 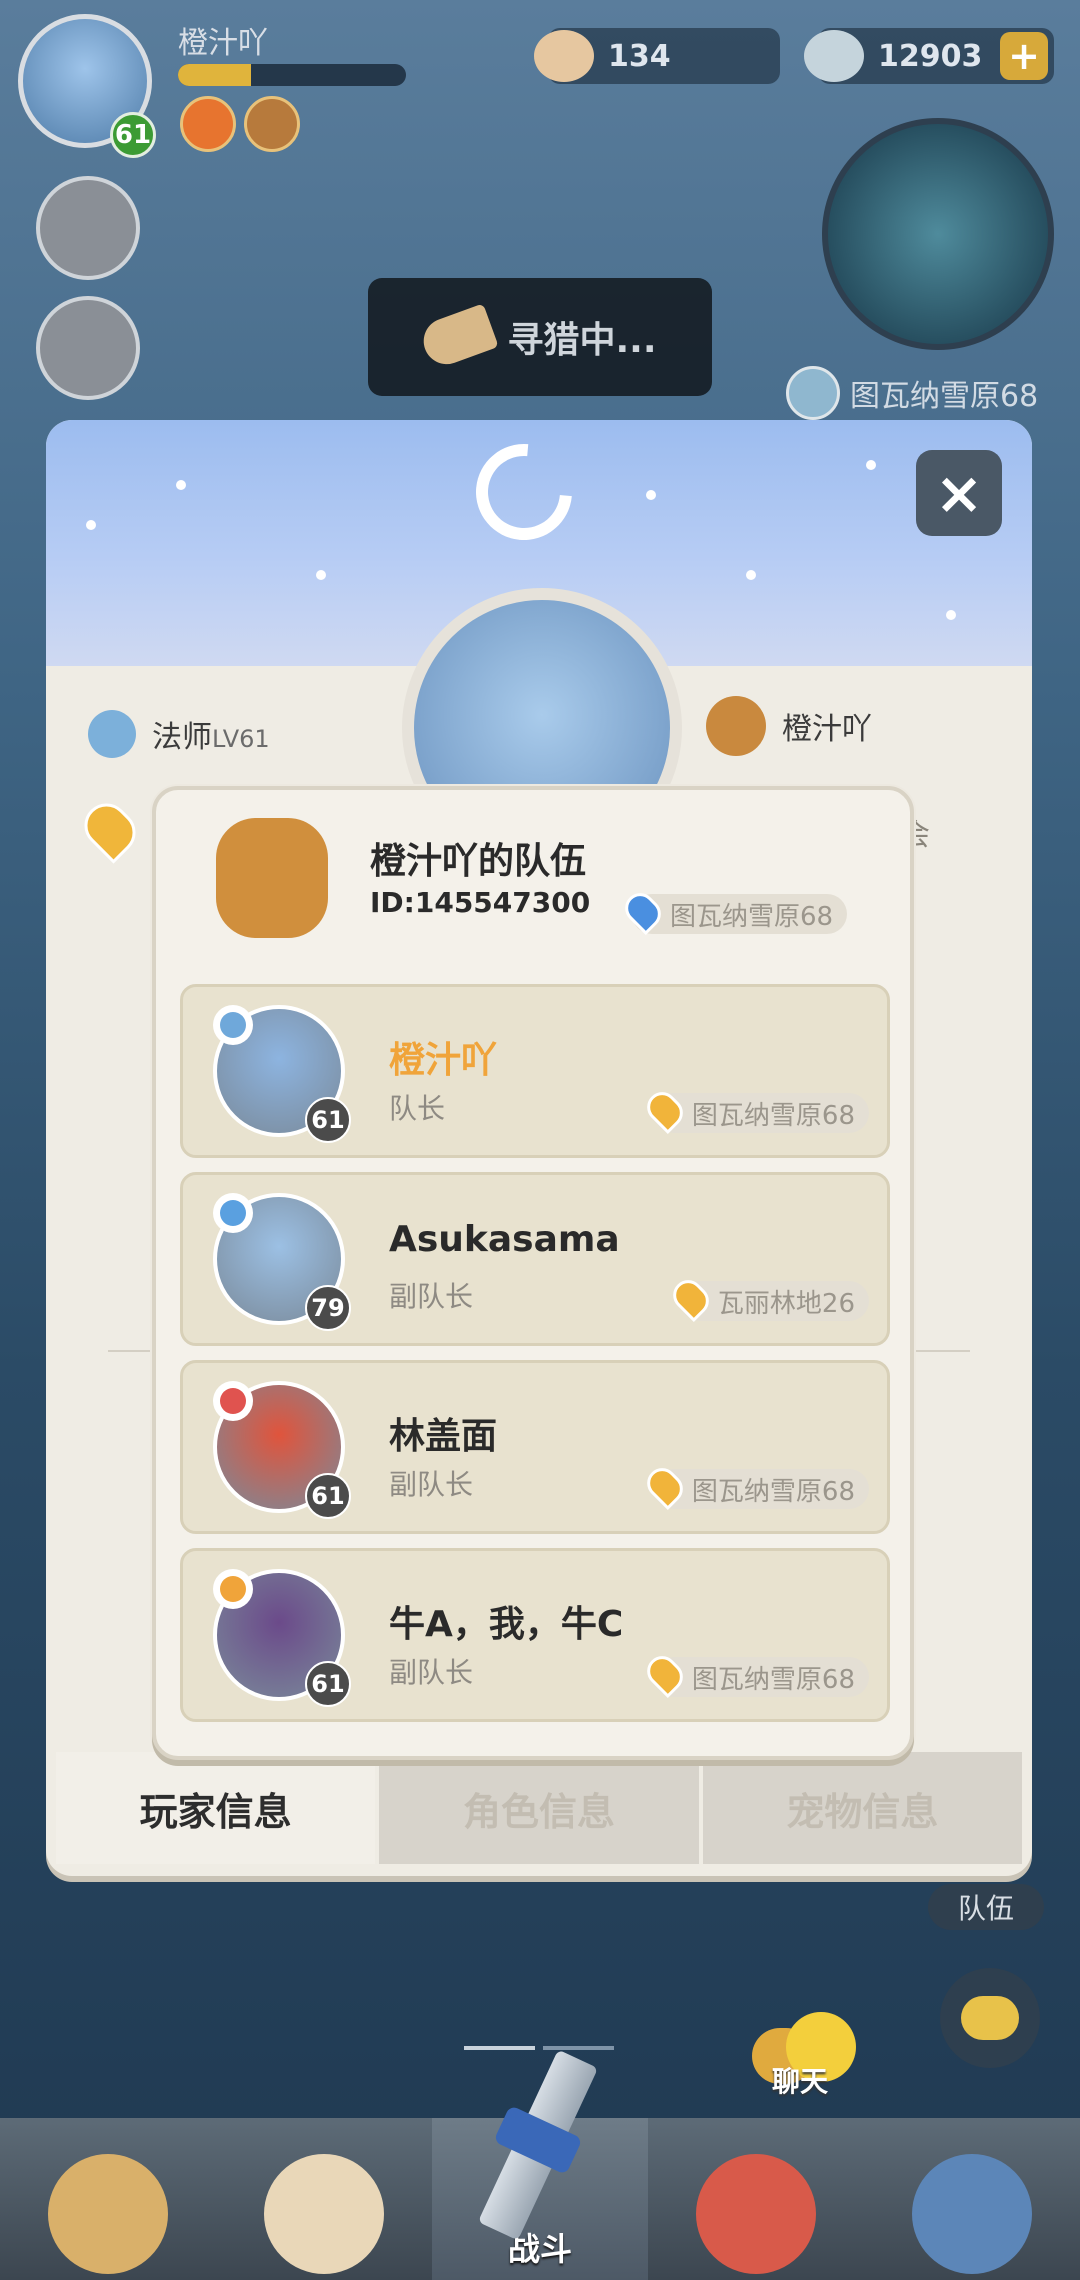 What do you see at coordinates (504, 1239) in the screenshot?
I see `member-name: Asukasama` at bounding box center [504, 1239].